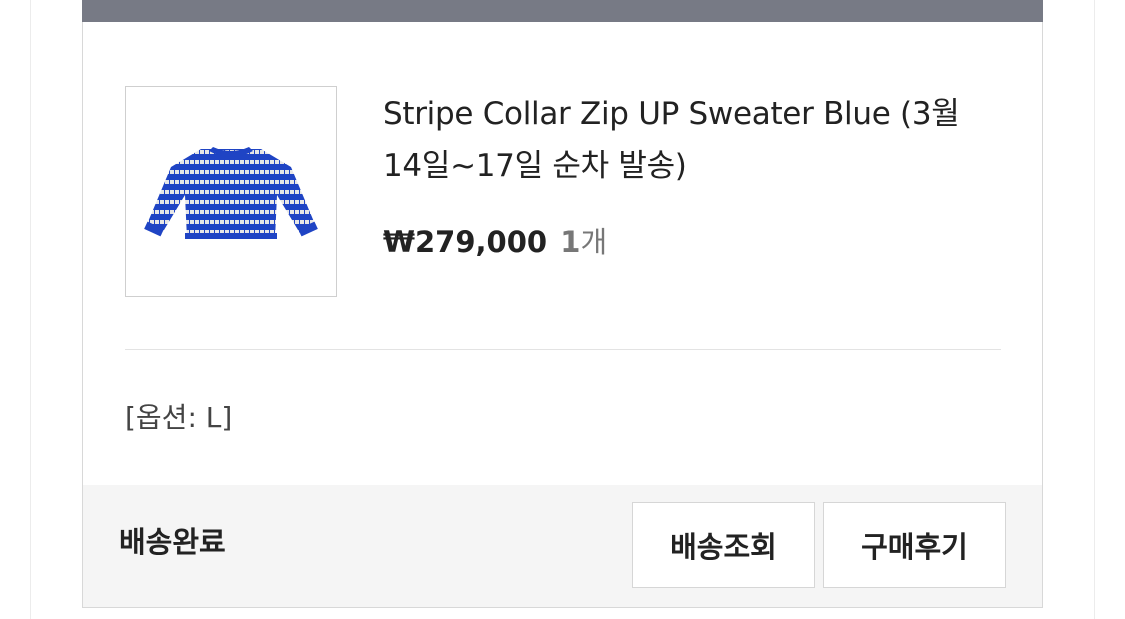 The image size is (1125, 619). Describe the element at coordinates (30, 309) in the screenshot. I see `page-left-border` at that location.